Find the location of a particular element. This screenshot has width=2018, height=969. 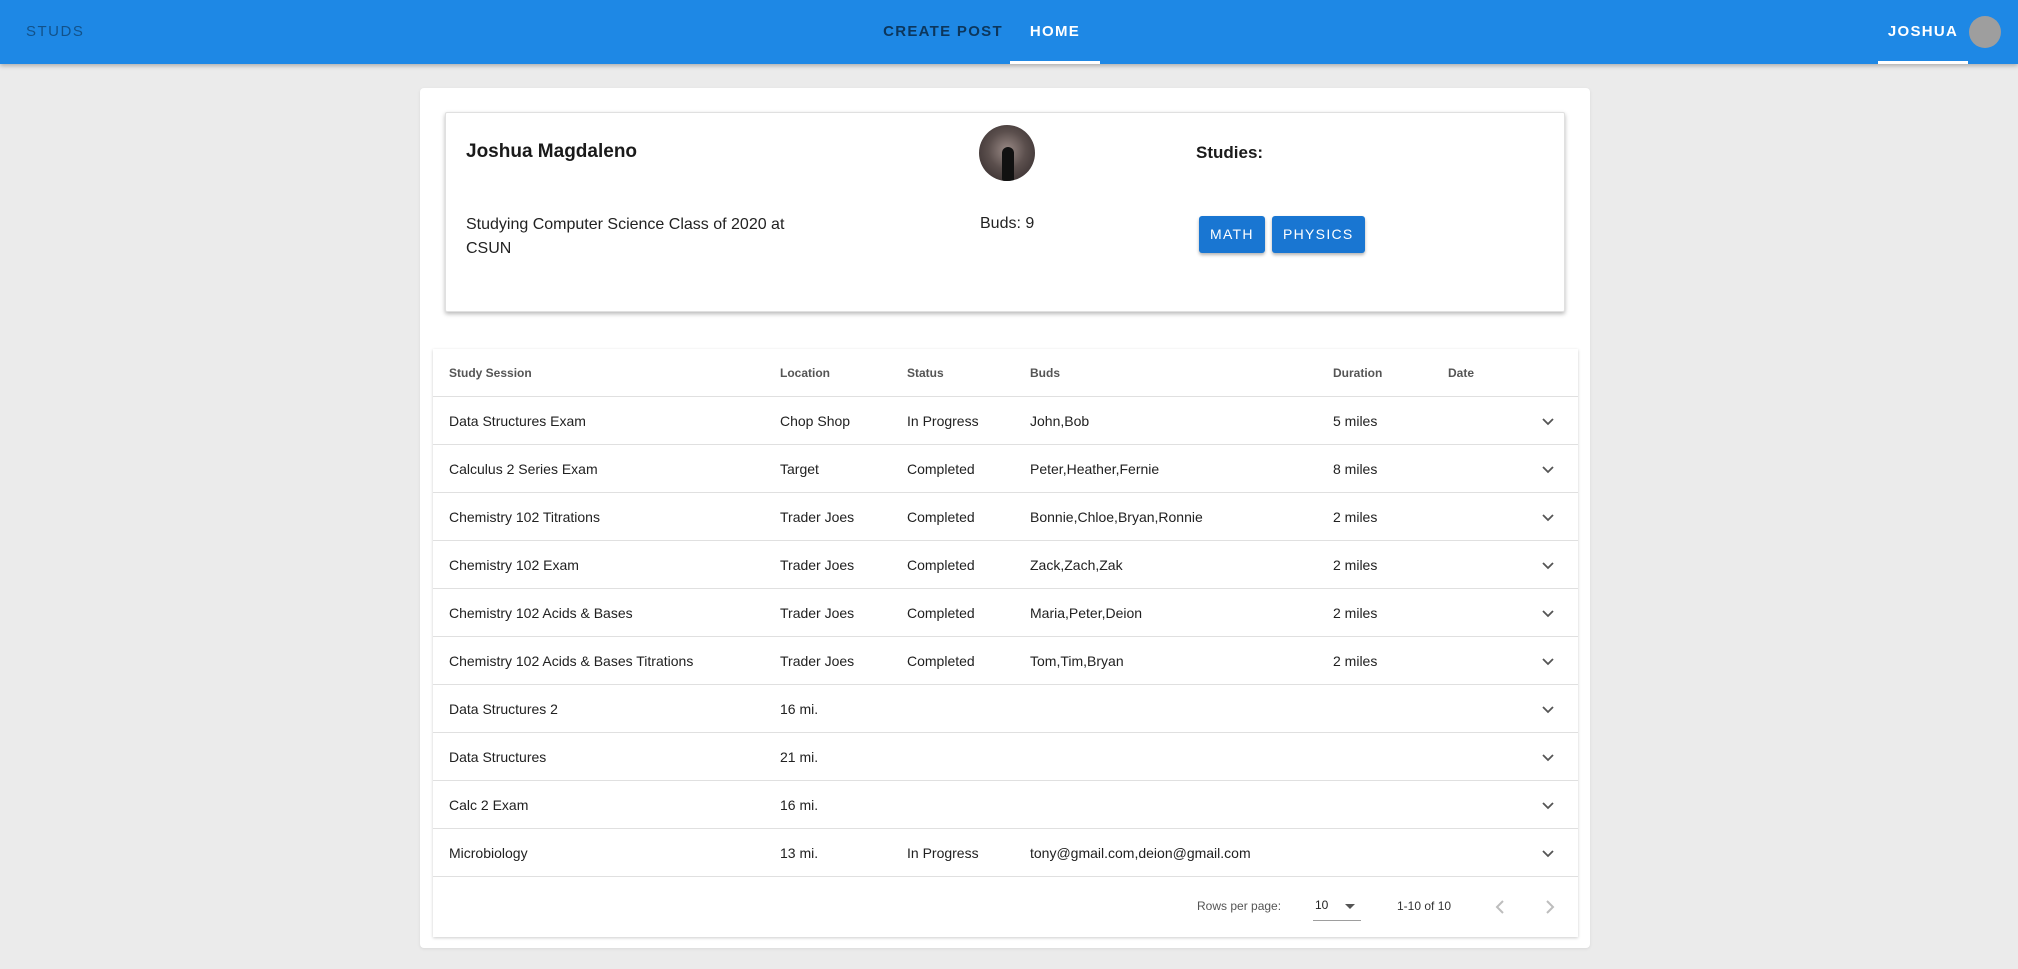

table-row: Data Structures 2 16 mi. is located at coordinates (1005, 709).